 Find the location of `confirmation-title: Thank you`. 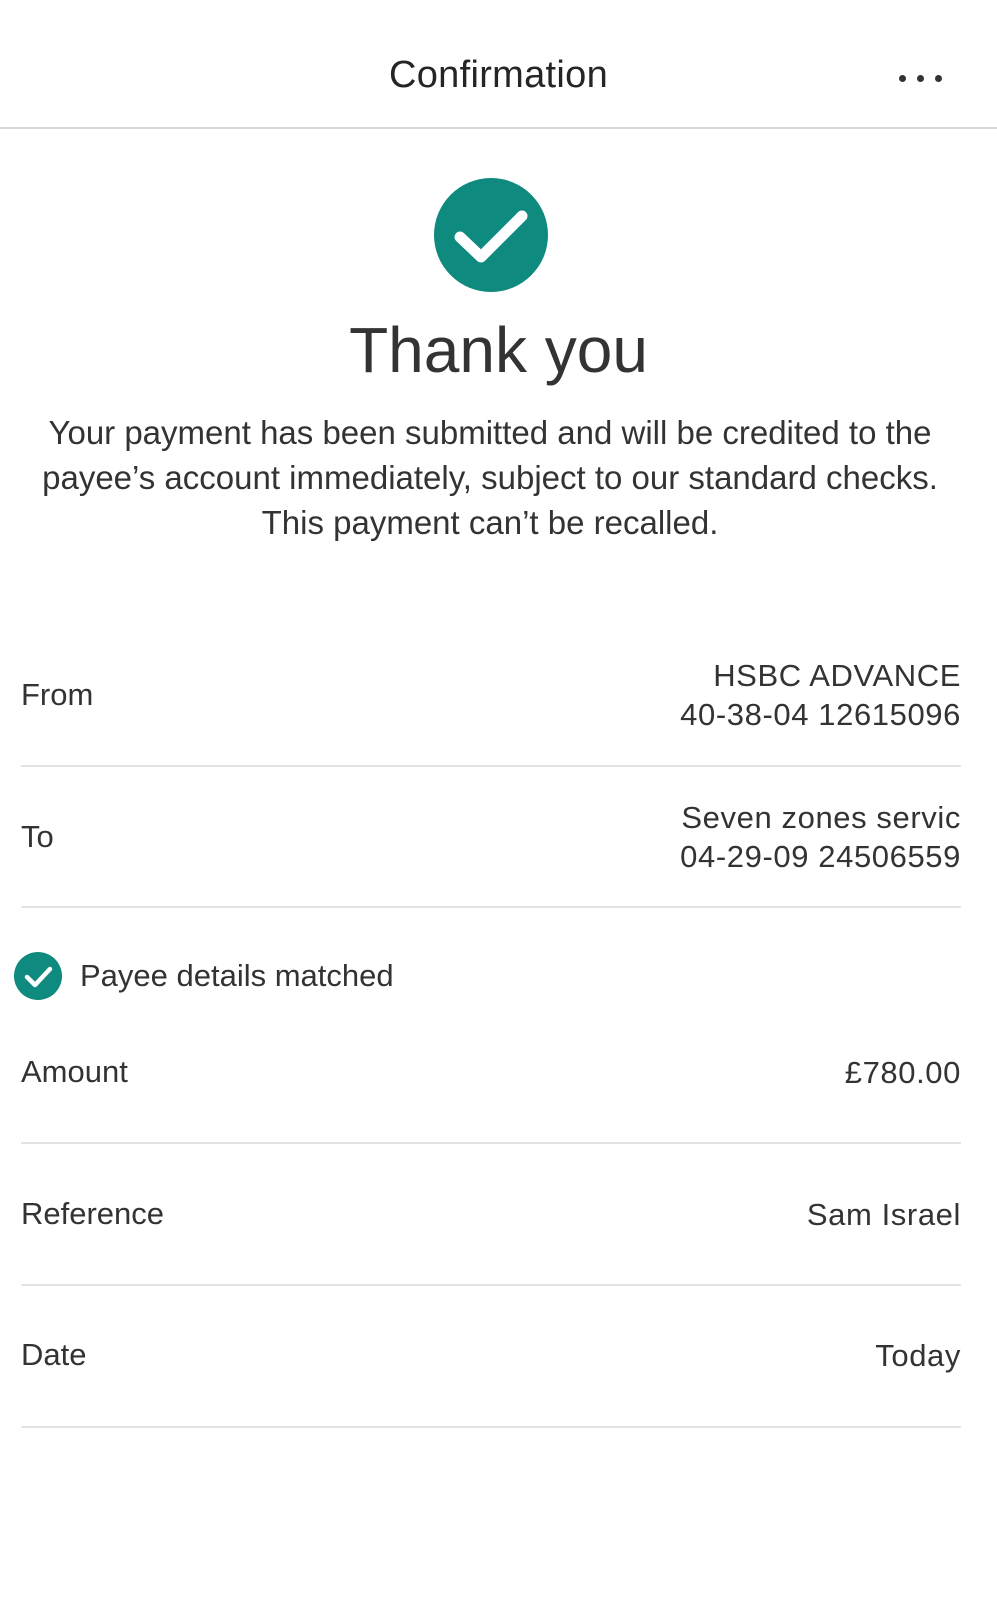

confirmation-title: Thank you is located at coordinates (498, 350).